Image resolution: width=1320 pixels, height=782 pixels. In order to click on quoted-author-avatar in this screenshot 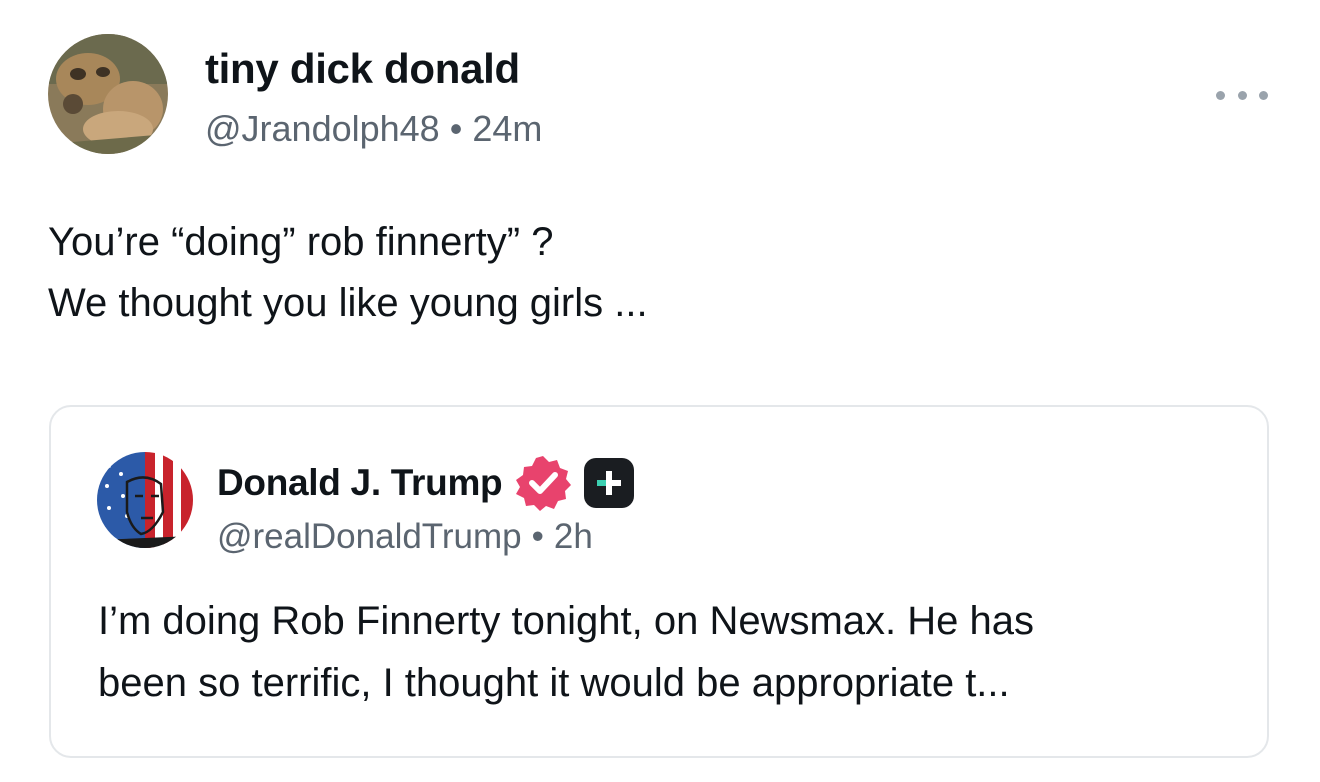, I will do `click(145, 500)`.